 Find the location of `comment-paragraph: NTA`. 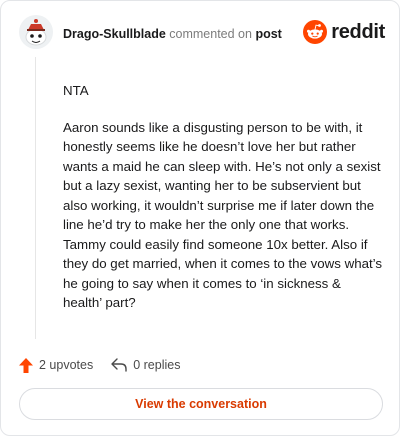

comment-paragraph: NTA is located at coordinates (76, 90).